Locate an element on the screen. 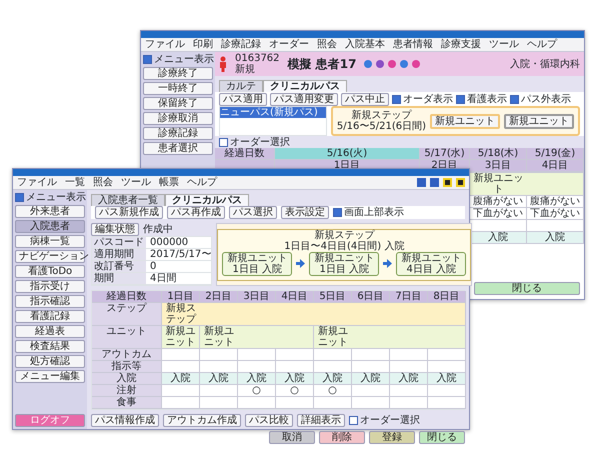 This screenshot has width=600, height=456. day-header: 2日目 is located at coordinates (219, 297).